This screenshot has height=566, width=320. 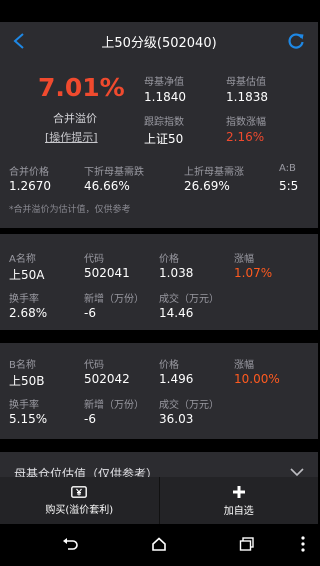 I want to click on fund-b-name-label: B名称, so click(x=22, y=365).